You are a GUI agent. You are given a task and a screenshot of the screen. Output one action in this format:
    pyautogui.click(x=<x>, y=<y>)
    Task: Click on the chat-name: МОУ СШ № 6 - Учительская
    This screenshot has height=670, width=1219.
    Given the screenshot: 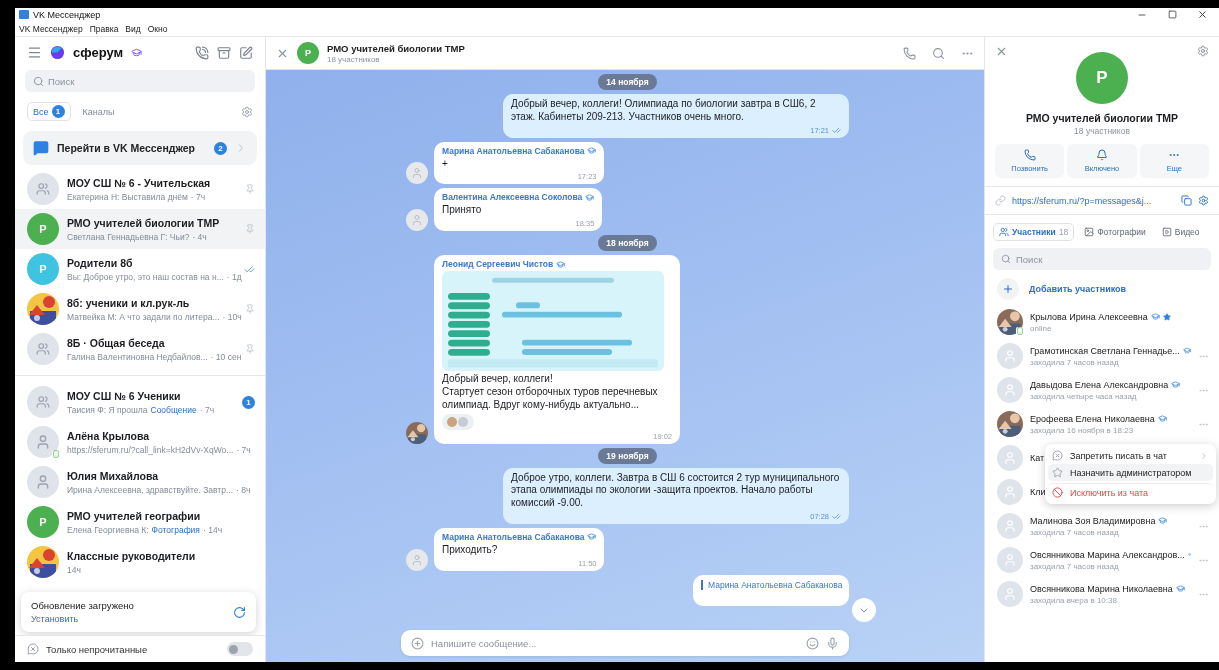 What is the action you would take?
    pyautogui.click(x=139, y=182)
    